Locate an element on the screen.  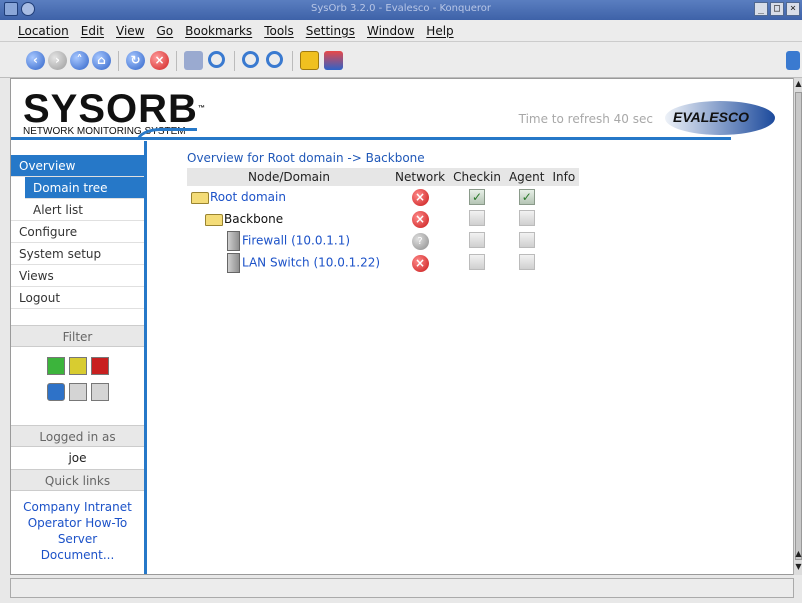
vertical-scrollbar: ▲ ▲ ▼ is located at coordinates (797, 326).